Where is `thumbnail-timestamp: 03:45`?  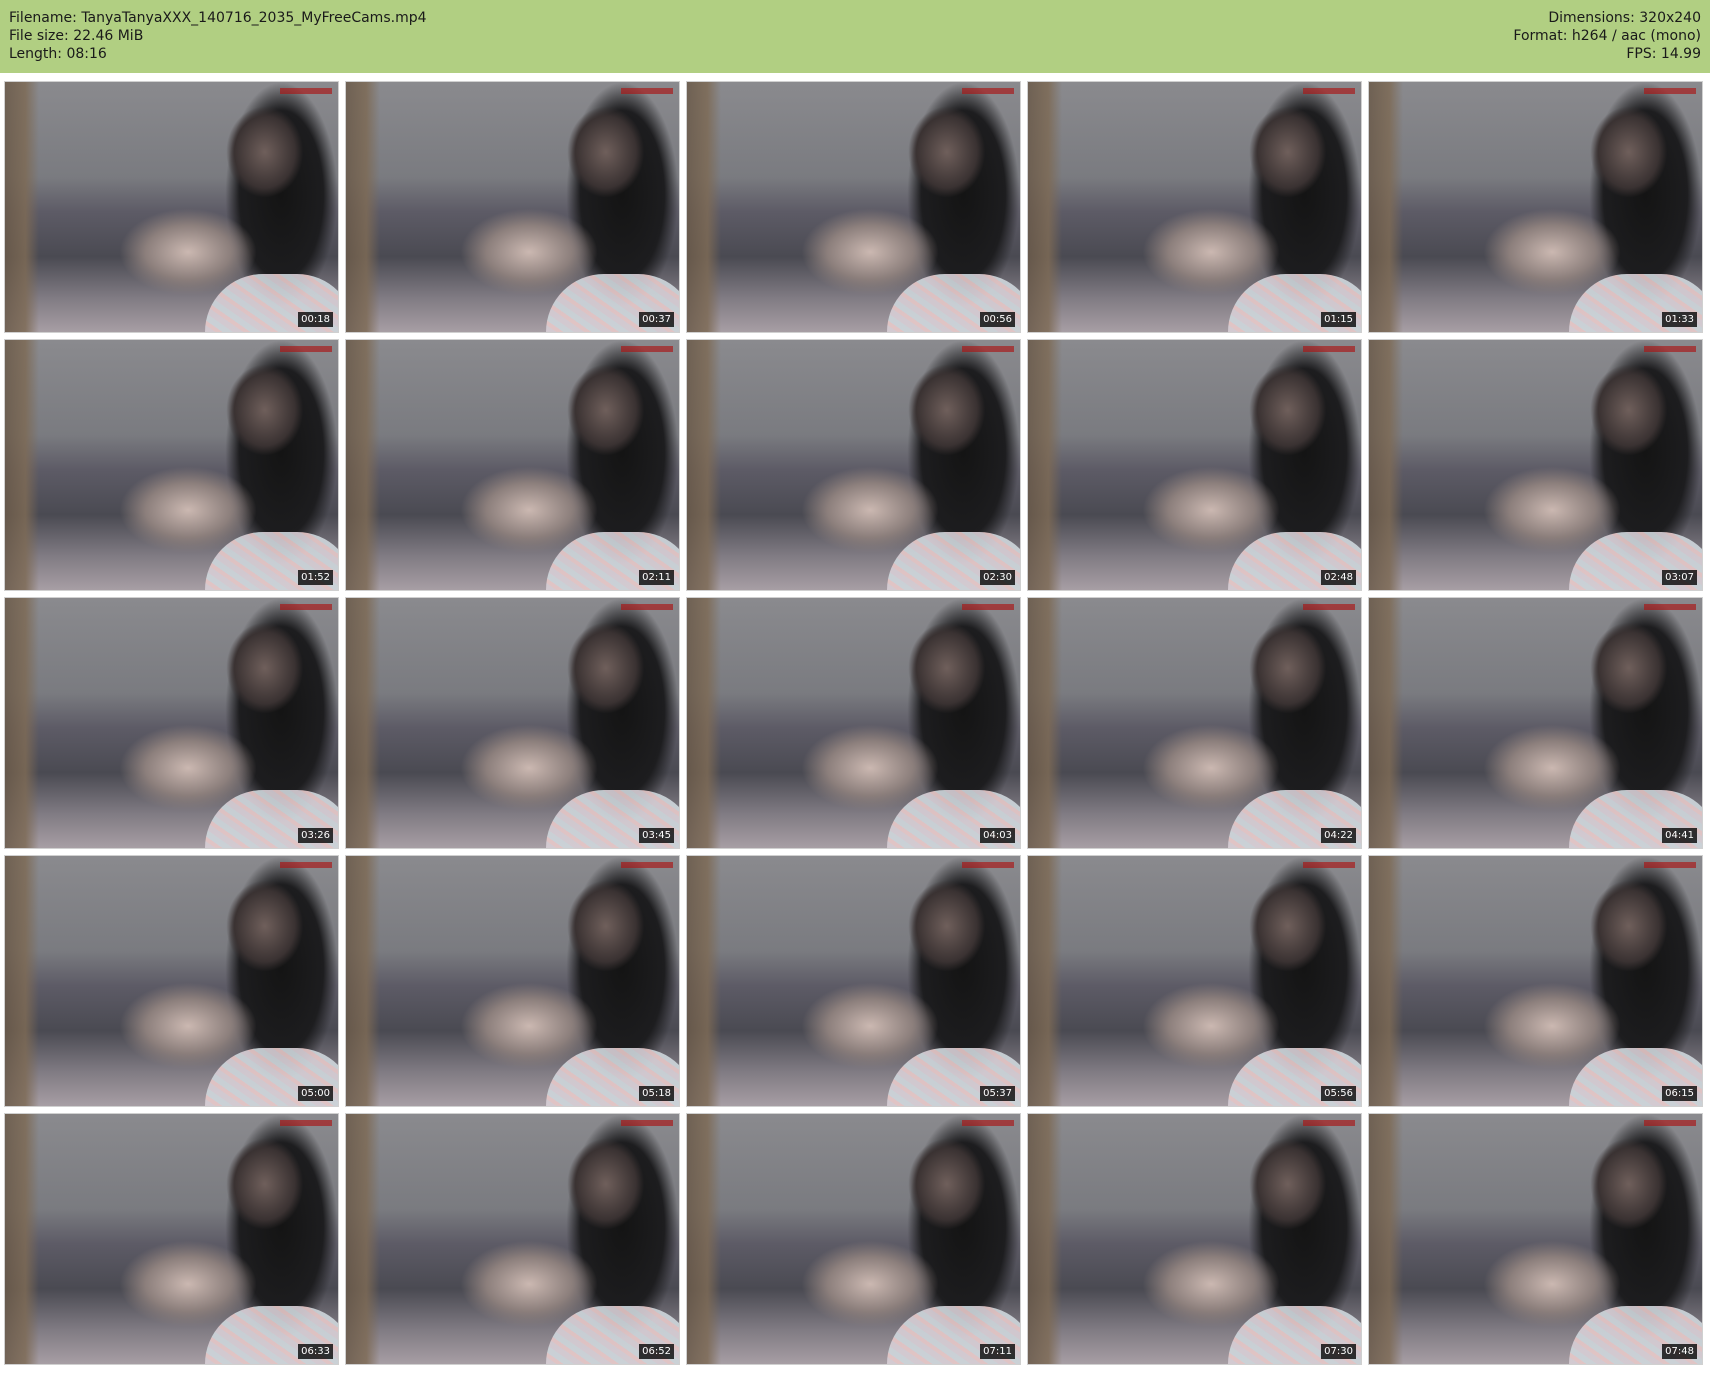 thumbnail-timestamp: 03:45 is located at coordinates (656, 835).